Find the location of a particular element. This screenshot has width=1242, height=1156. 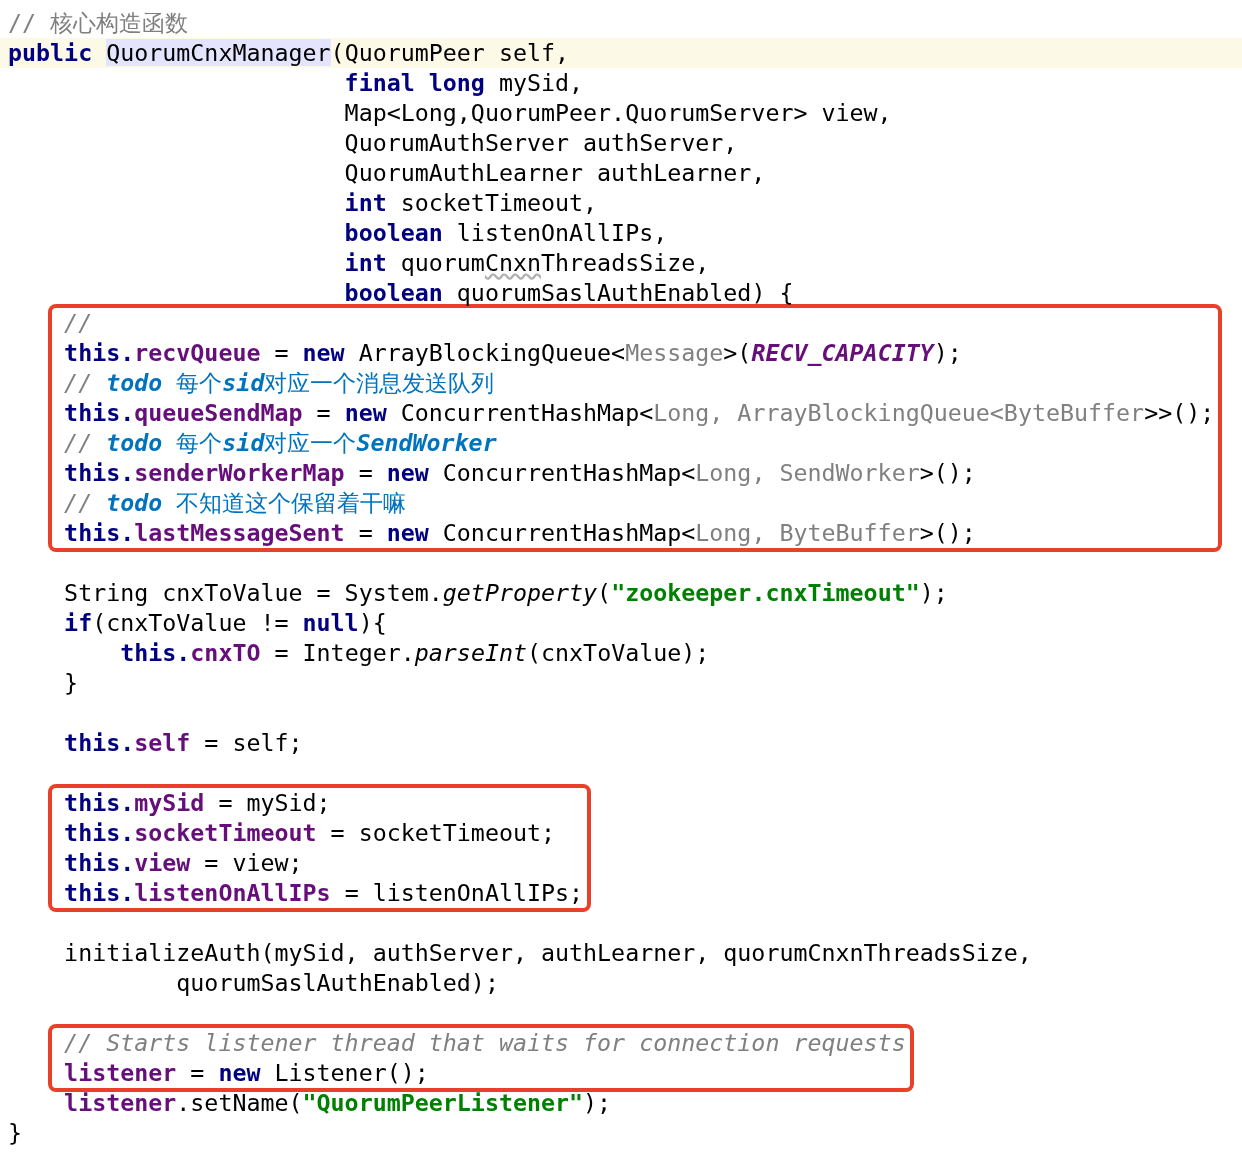

code-line: Map<Long,QuorumPeer.QuorumServer> view, is located at coordinates (618, 113).